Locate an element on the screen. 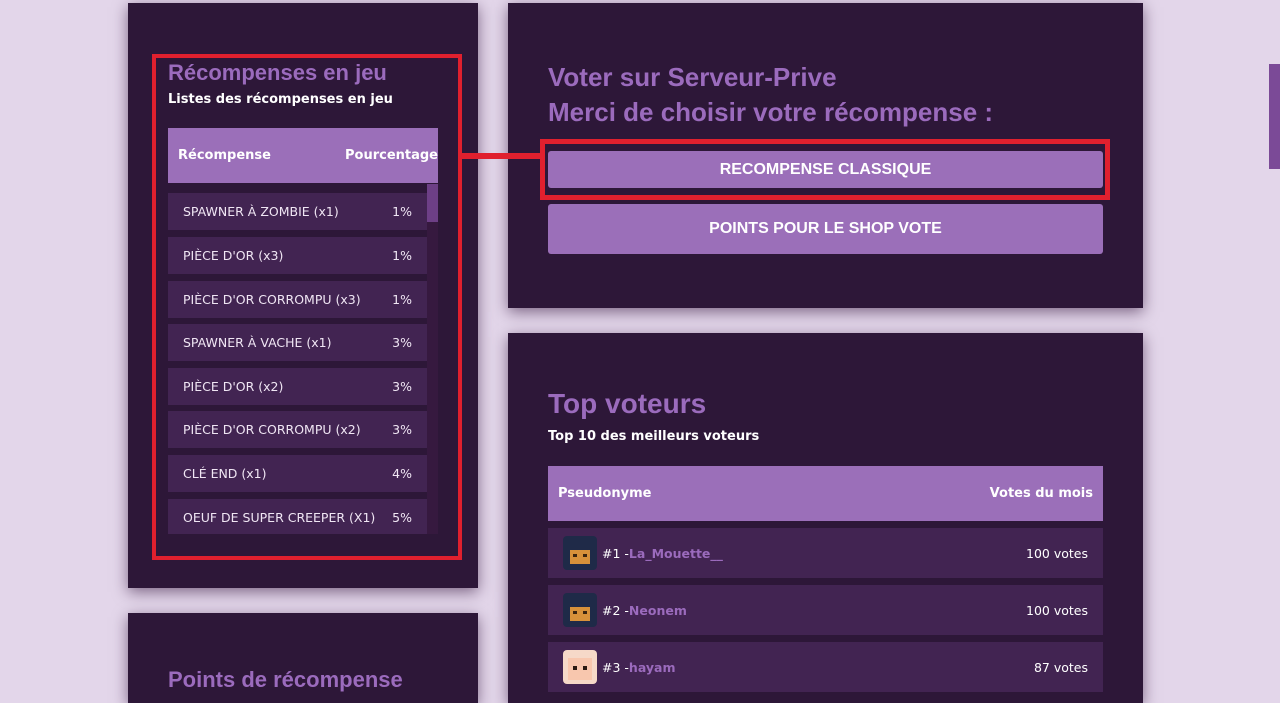 The height and width of the screenshot is (703, 1280). classic-button-highlight-box is located at coordinates (825, 169).